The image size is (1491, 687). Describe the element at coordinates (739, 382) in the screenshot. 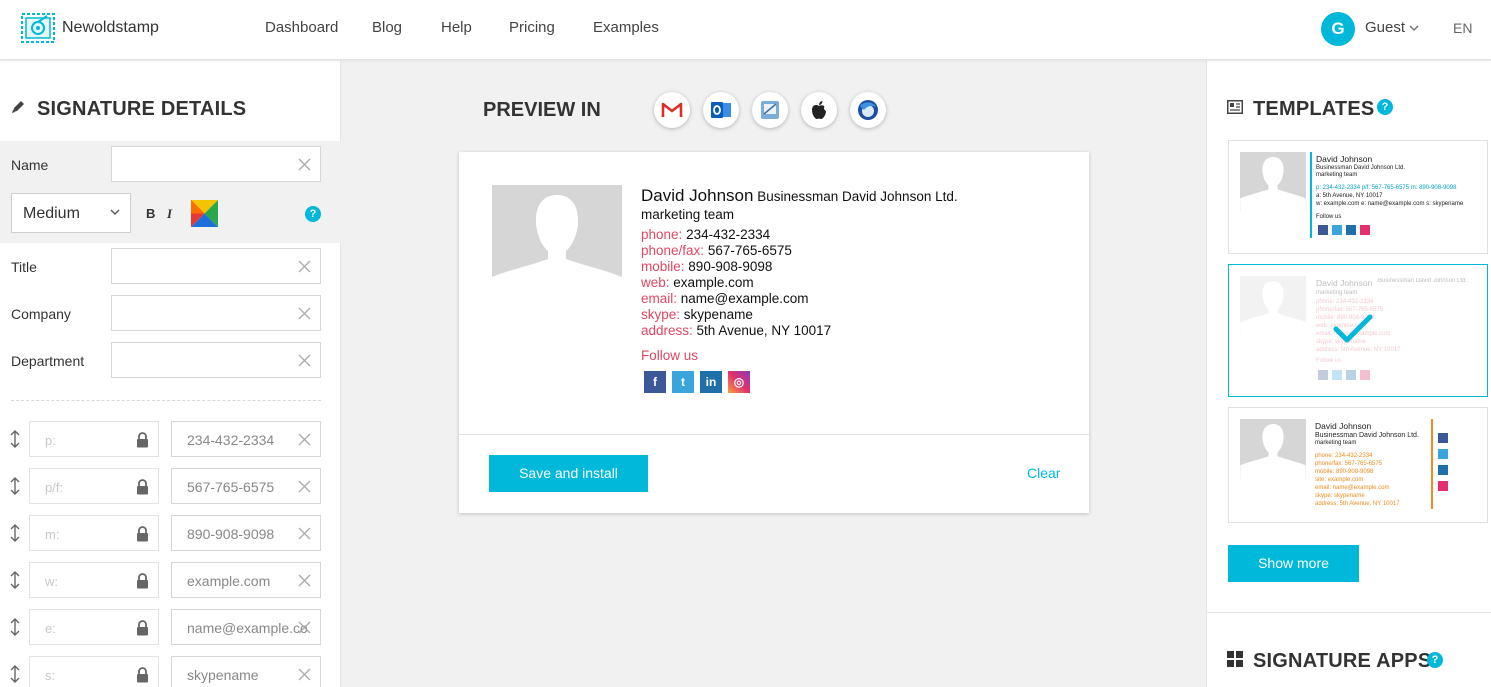

I see `instagram-icon: ◎` at that location.